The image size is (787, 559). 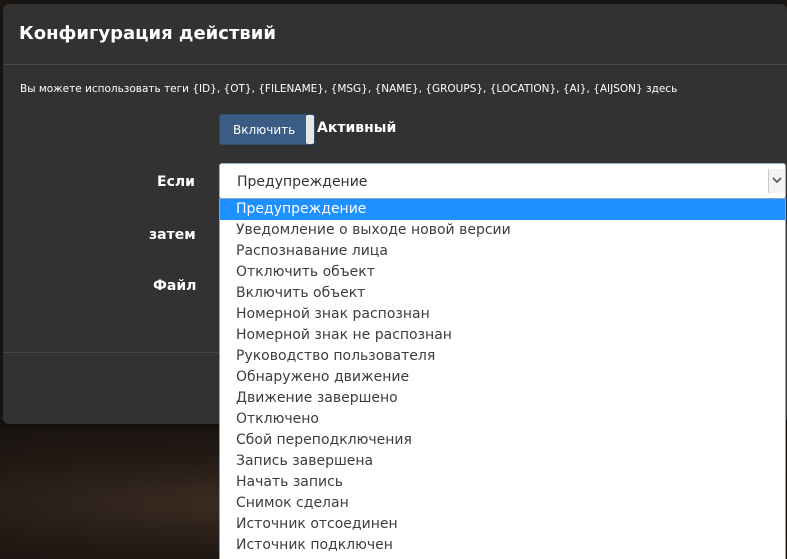 I want to click on dropdown-option: Распознавание лица, so click(x=502, y=251).